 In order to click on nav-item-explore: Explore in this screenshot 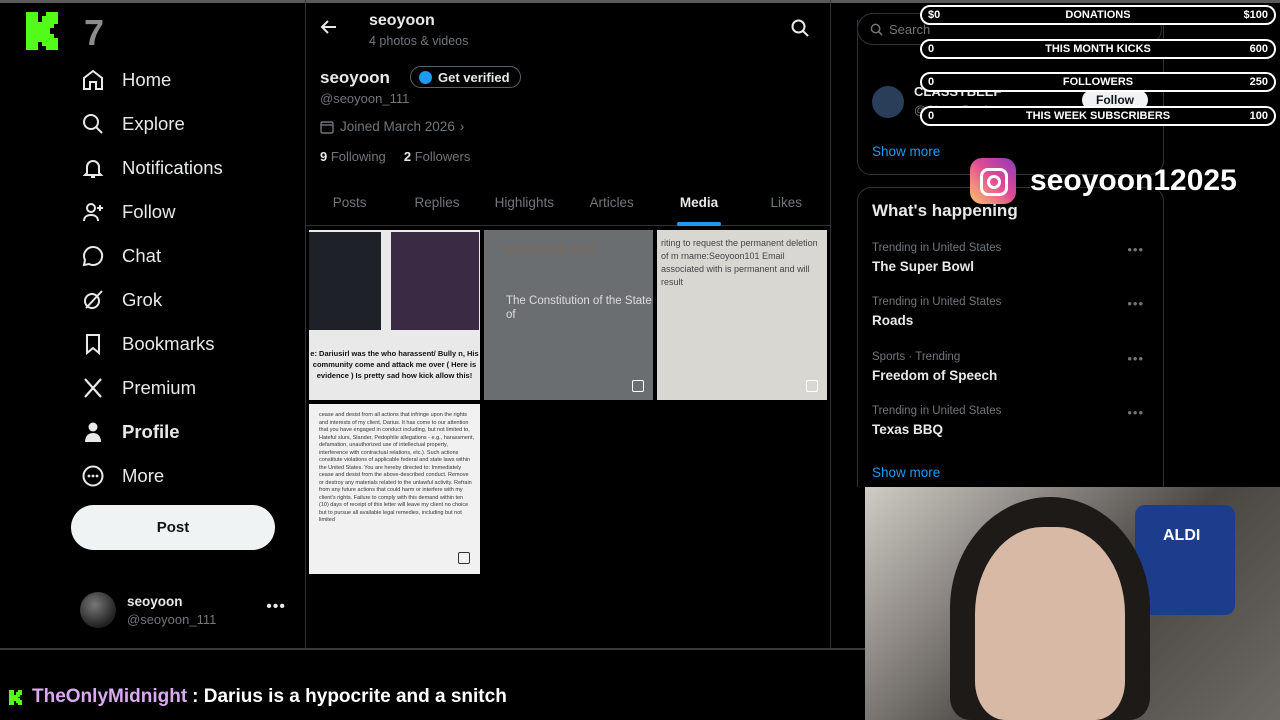, I will do `click(190, 124)`.